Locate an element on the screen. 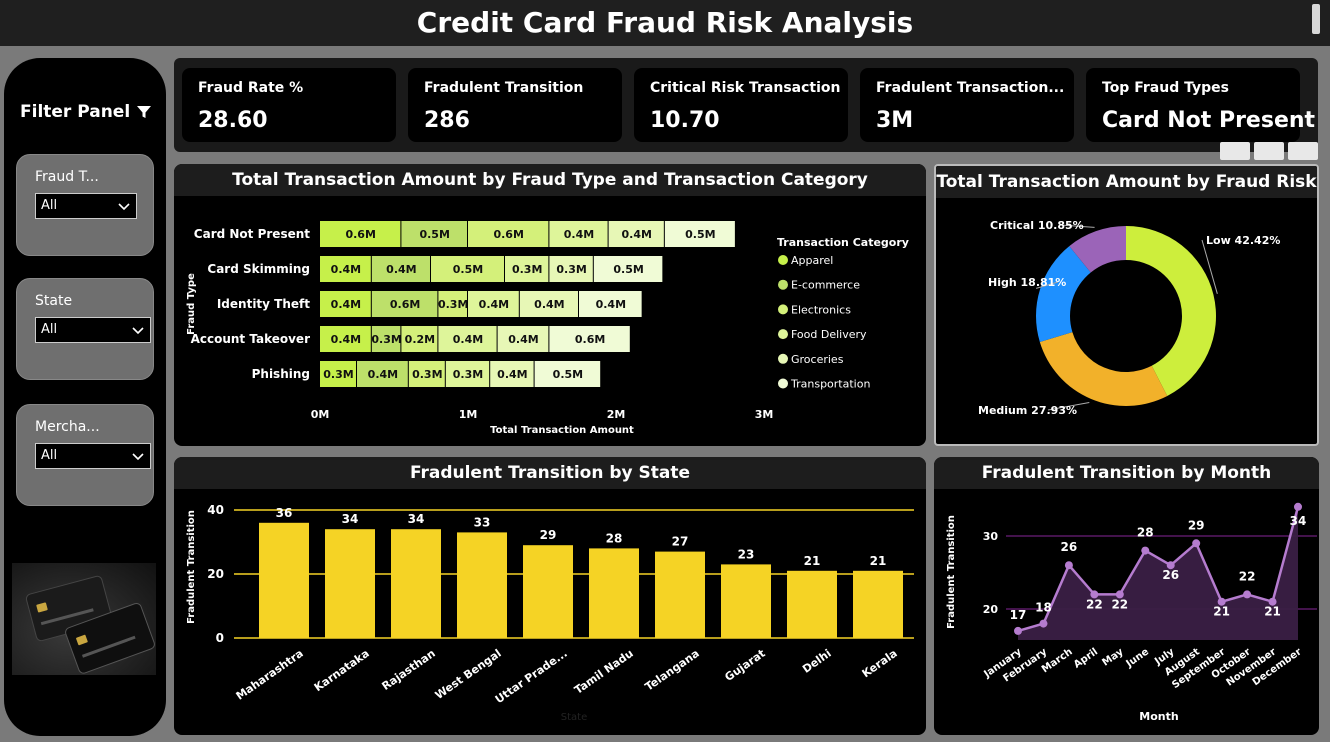  slice-label: Medium 27.93% is located at coordinates (1027, 410).